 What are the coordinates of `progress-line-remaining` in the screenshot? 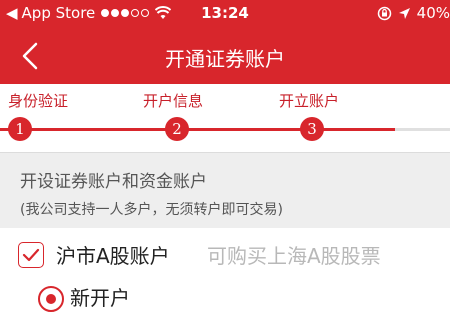 It's located at (422, 129).